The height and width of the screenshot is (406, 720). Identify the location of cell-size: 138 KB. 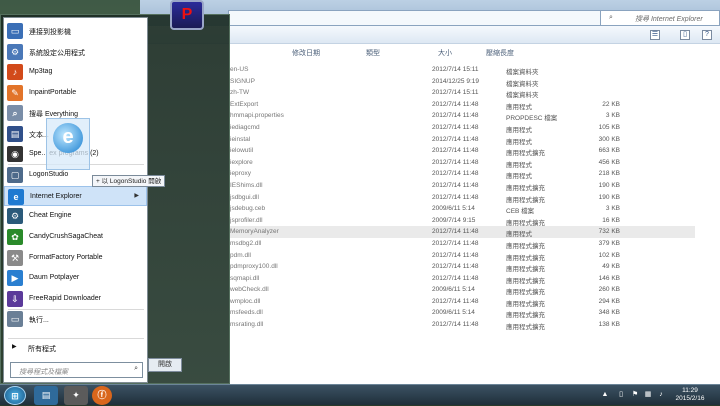
(609, 325).